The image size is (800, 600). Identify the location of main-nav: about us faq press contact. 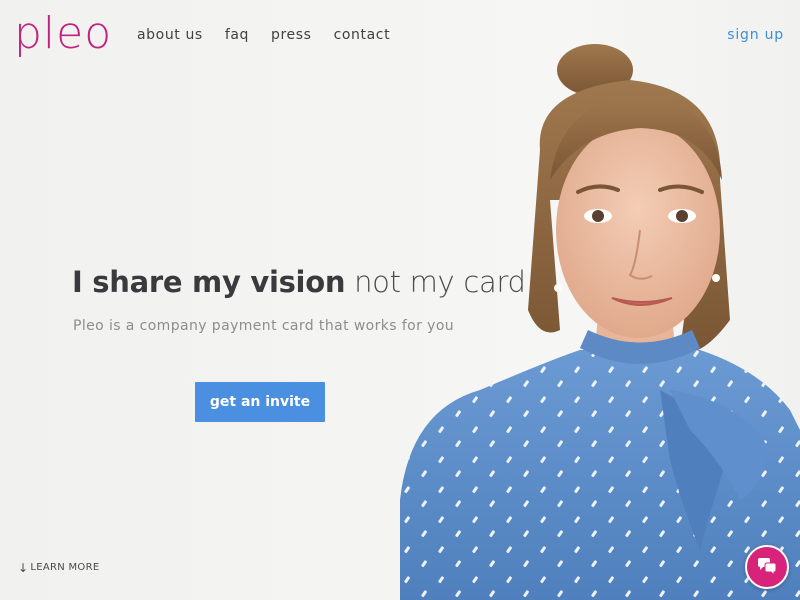
(274, 35).